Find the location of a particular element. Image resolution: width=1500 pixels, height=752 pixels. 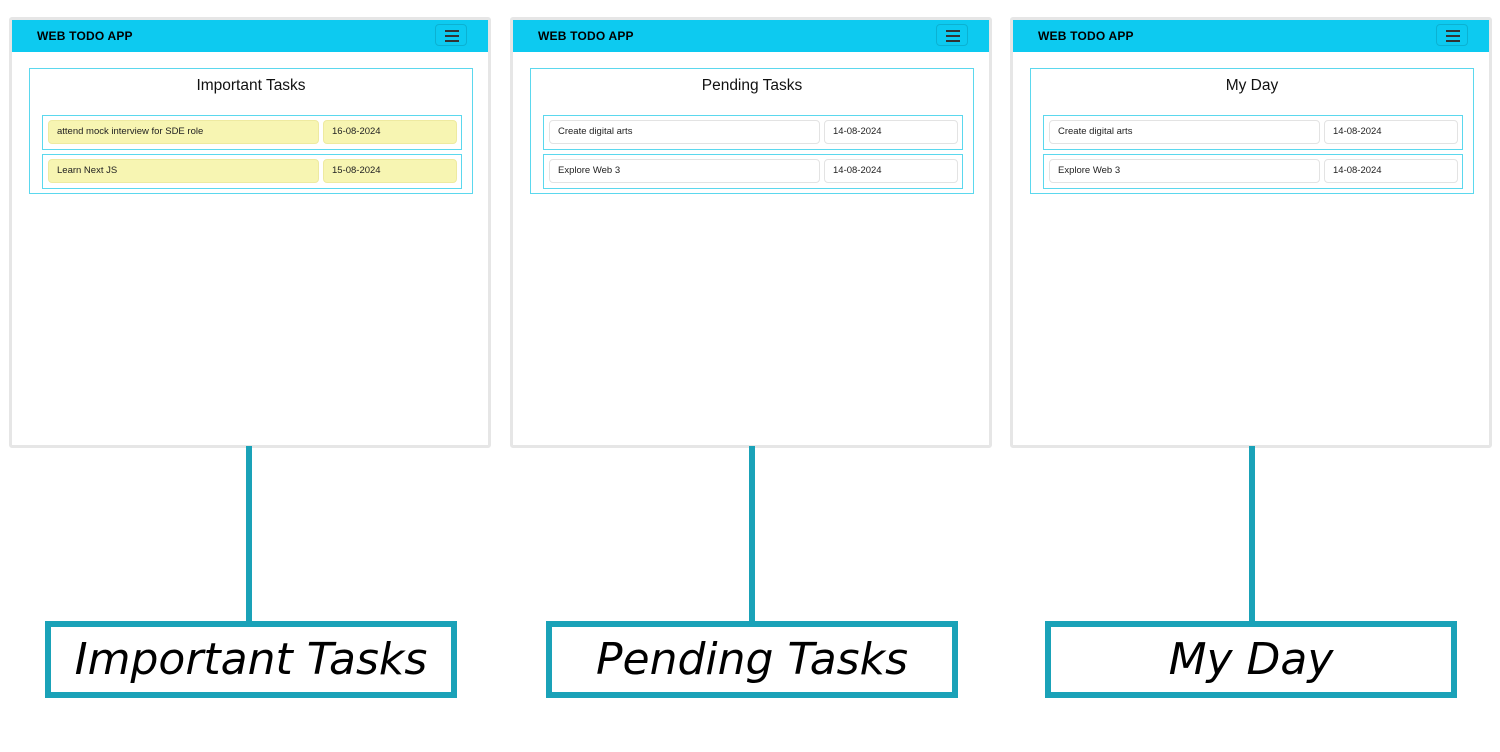

task-name-field: attend mock interview for SDE role is located at coordinates (183, 132).